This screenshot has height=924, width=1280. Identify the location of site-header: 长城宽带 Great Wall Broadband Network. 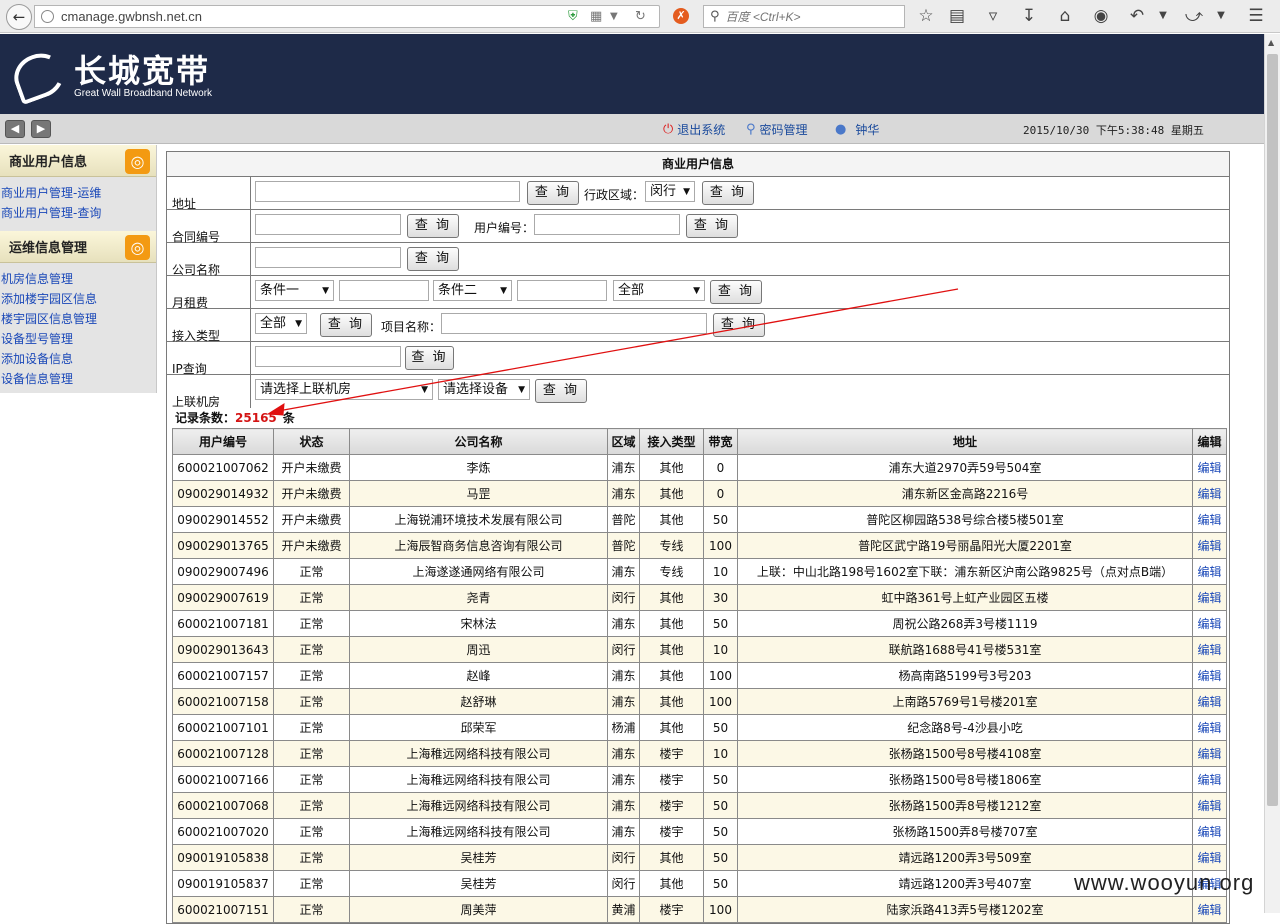
(632, 74).